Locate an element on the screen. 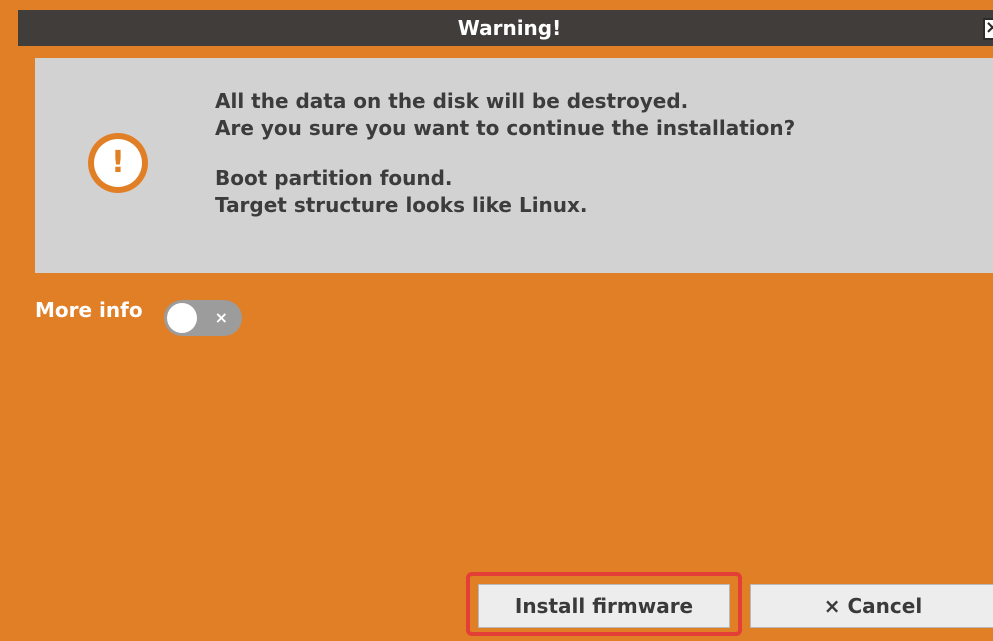 The height and width of the screenshot is (641, 993). message-line: Boot partition found. is located at coordinates (334, 178).